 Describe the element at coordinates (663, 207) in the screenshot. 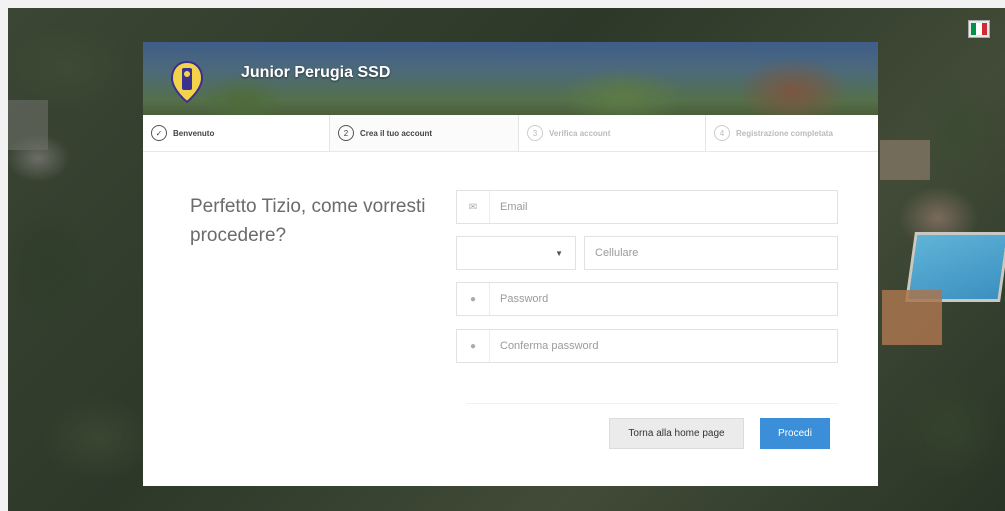

I see `email-input` at that location.